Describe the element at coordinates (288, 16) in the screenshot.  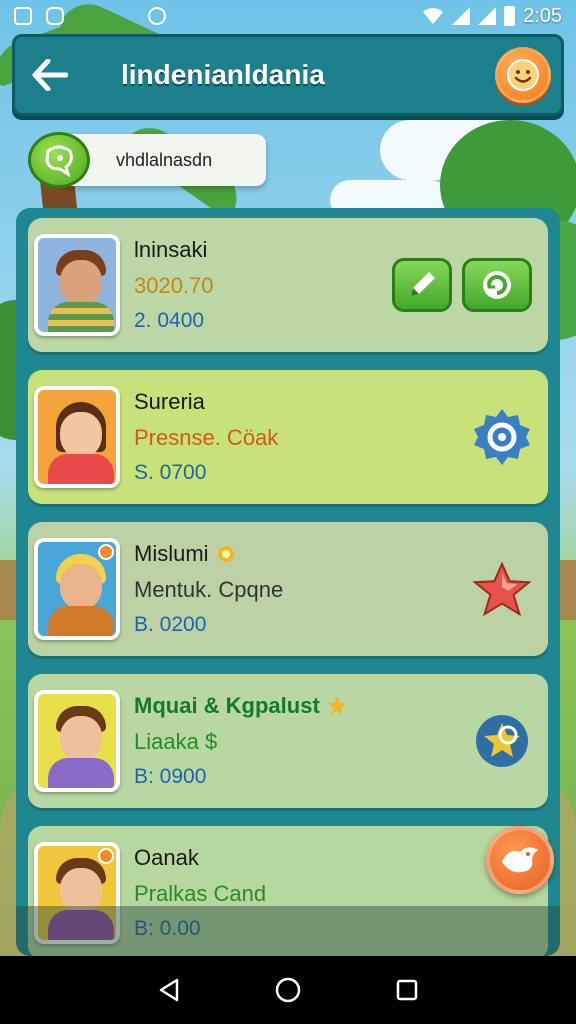
I see `status-bar: 2:05` at that location.